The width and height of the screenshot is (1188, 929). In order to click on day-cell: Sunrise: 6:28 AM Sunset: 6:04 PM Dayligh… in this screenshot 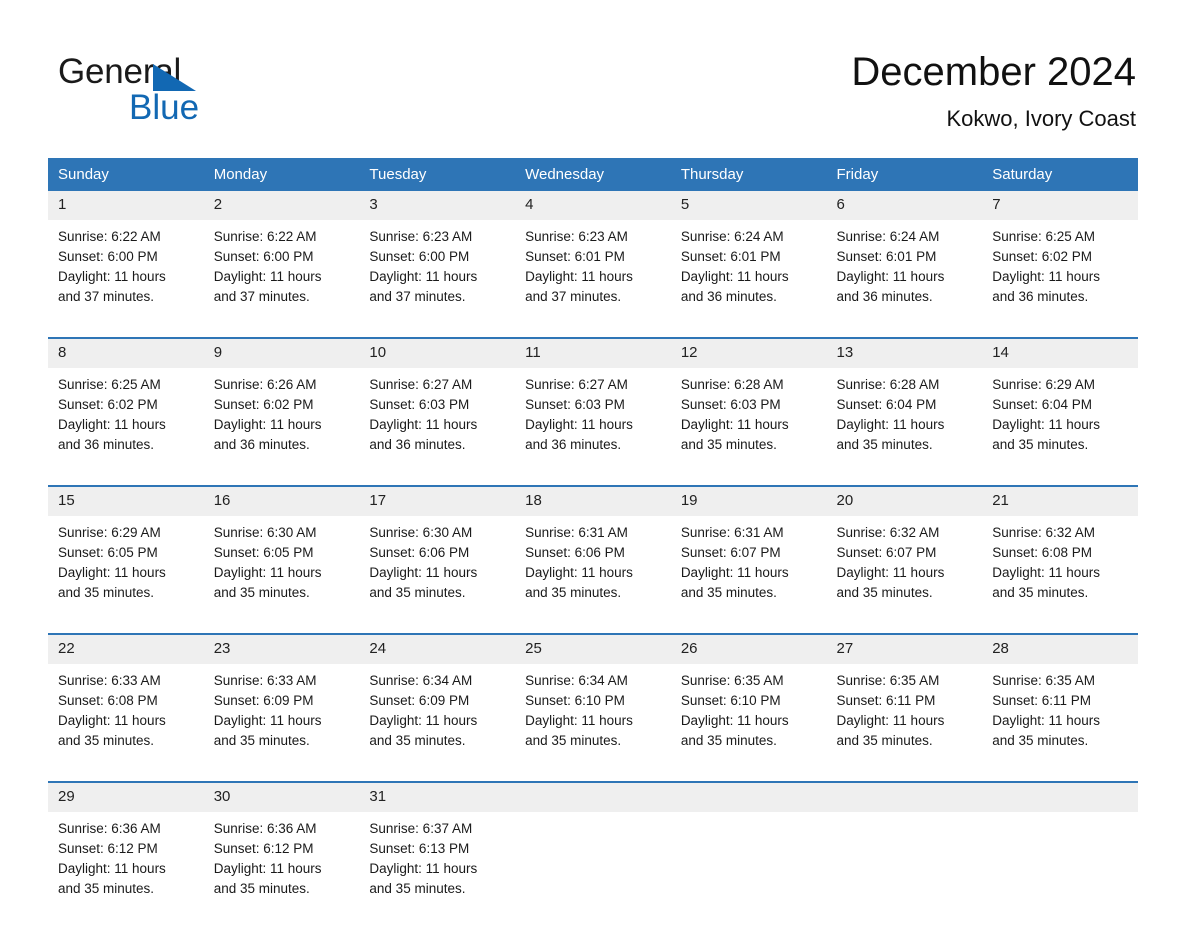, I will do `click(904, 427)`.